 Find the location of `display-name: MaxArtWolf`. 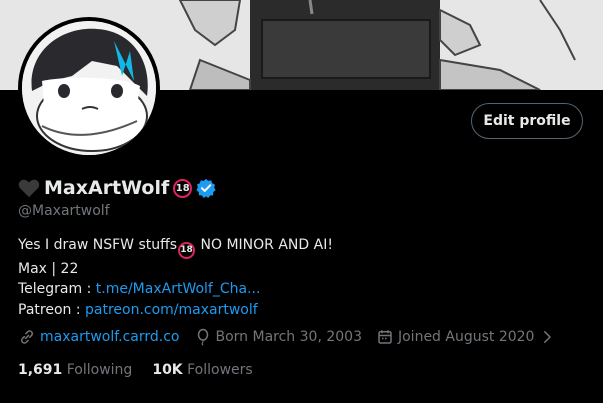

display-name: MaxArtWolf is located at coordinates (107, 188).